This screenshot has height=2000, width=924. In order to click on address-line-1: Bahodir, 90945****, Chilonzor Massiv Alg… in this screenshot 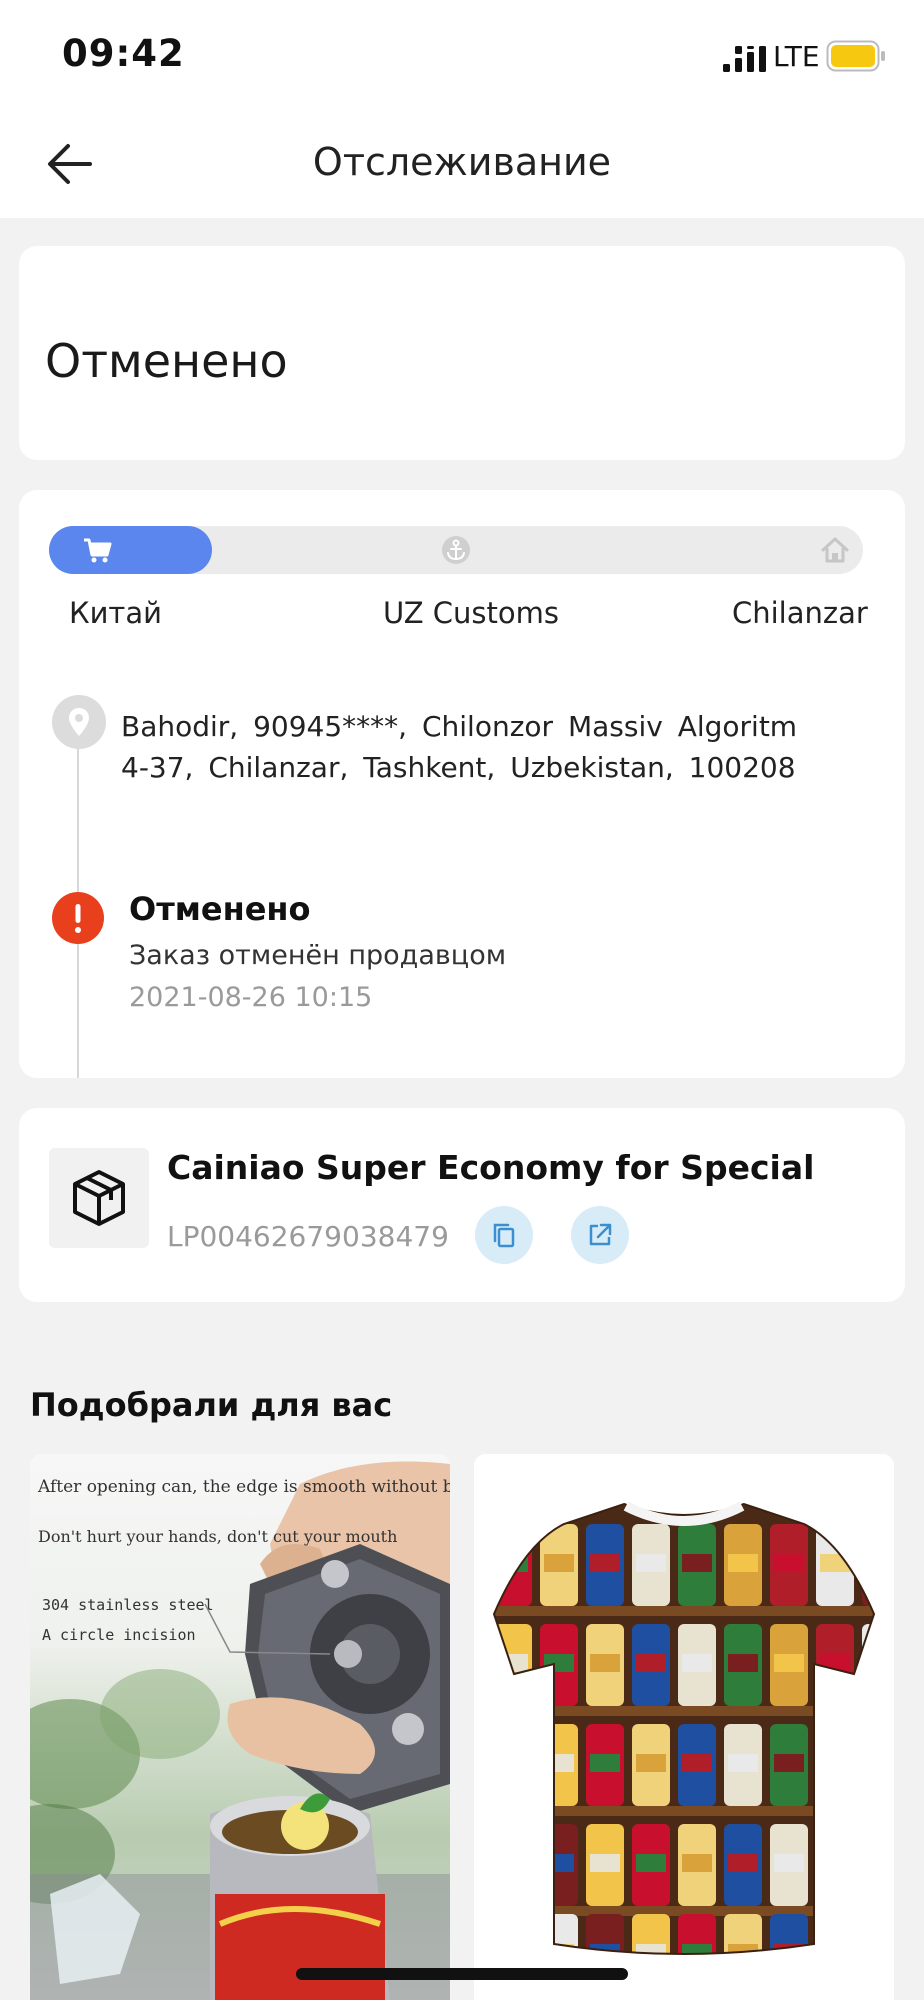, I will do `click(459, 726)`.